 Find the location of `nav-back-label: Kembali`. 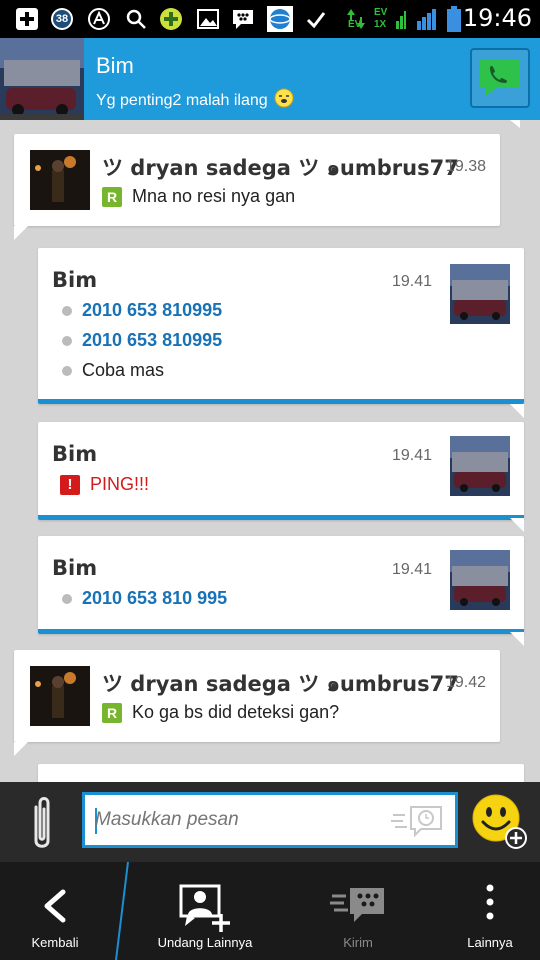

nav-back-label: Kembali is located at coordinates (55, 942).